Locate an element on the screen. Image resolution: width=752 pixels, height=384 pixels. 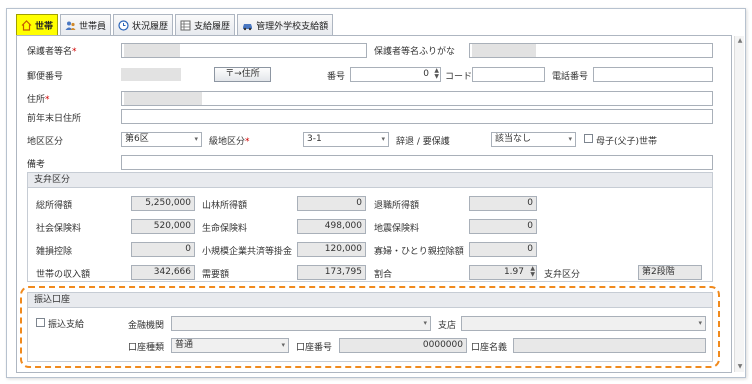
tab-external-school-payment: 管理外学校支給額 is located at coordinates (285, 25).